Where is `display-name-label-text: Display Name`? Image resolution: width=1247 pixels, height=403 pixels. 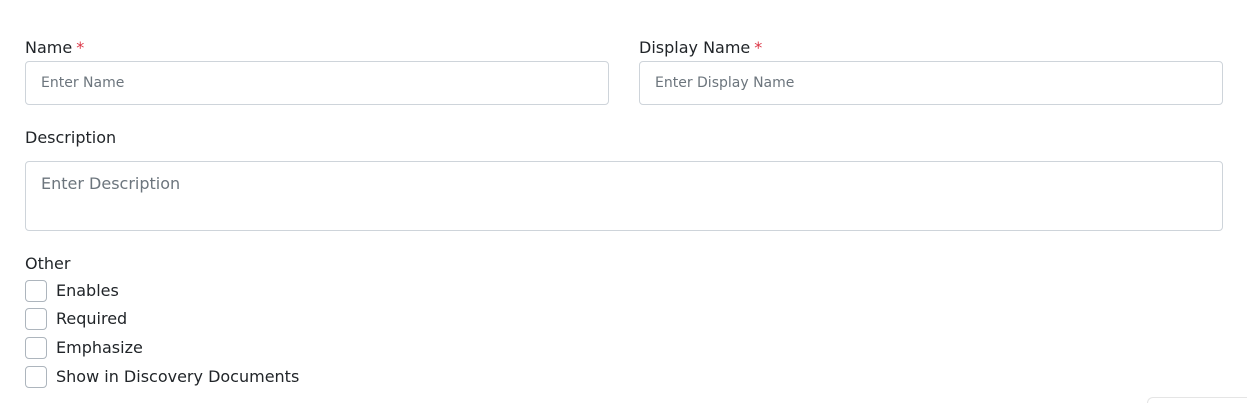
display-name-label-text: Display Name is located at coordinates (695, 47).